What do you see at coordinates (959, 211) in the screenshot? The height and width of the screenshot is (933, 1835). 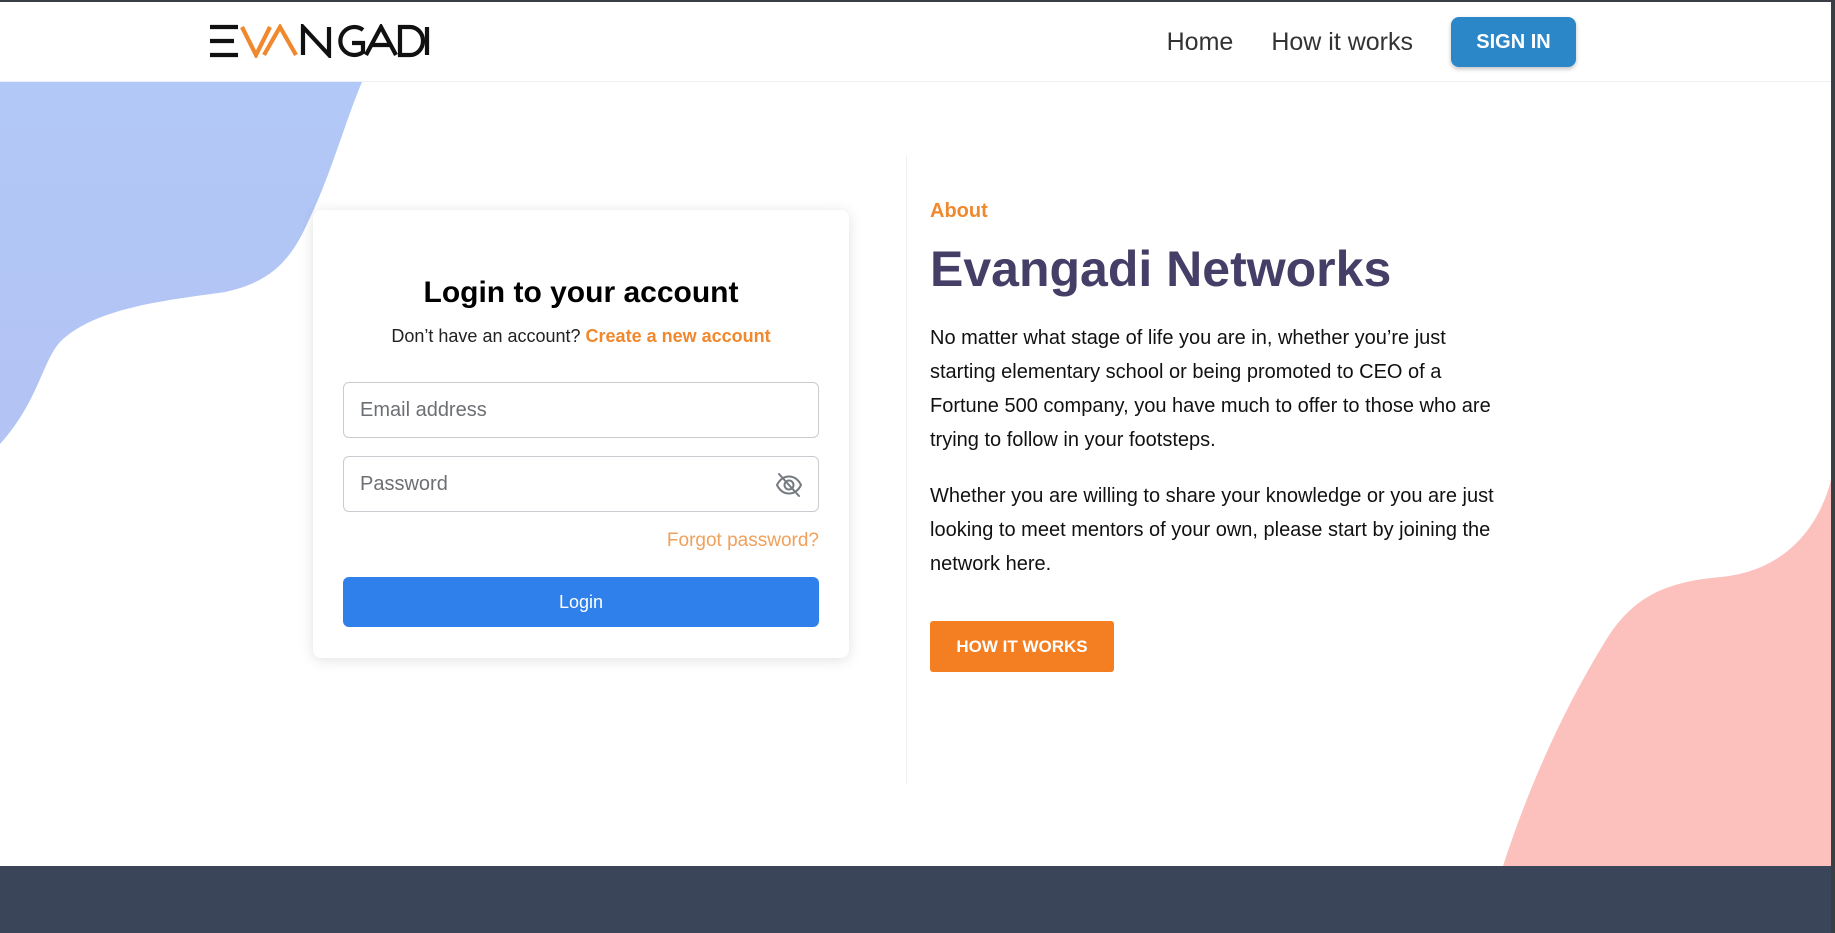 I see `about-label: About` at bounding box center [959, 211].